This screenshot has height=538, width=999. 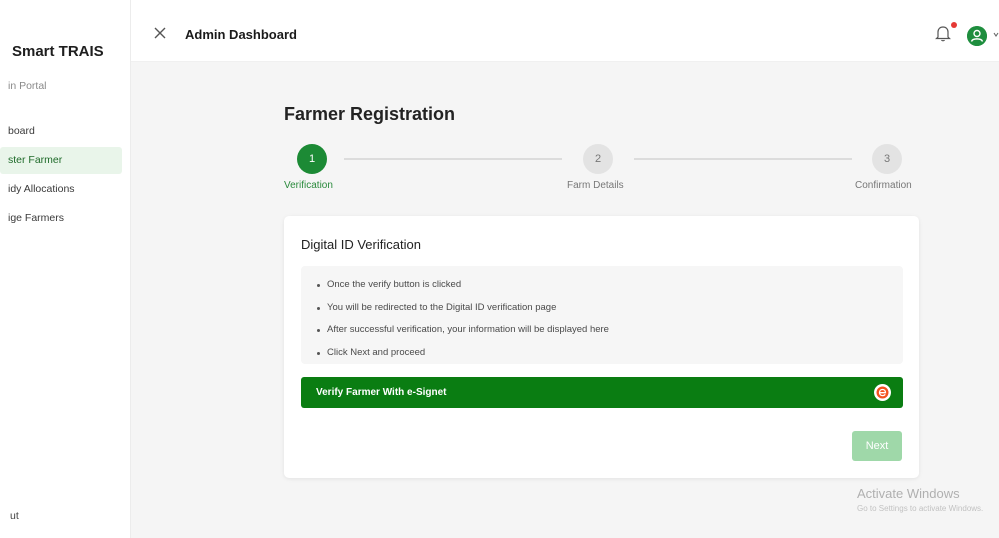 What do you see at coordinates (58, 51) in the screenshot?
I see `brand-title: Smart TRAIS` at bounding box center [58, 51].